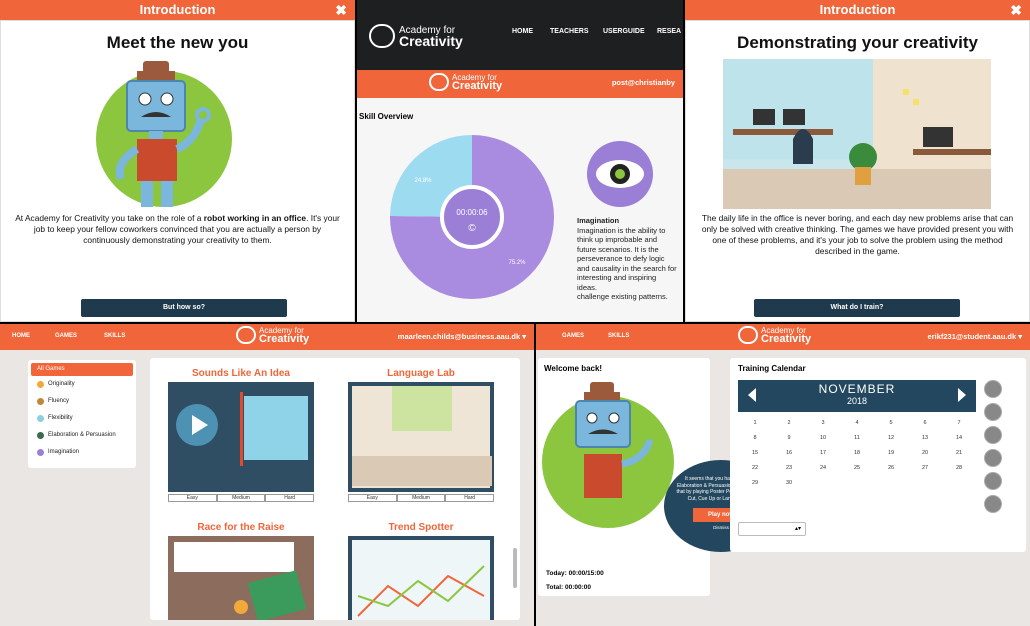 The image size is (1030, 626). I want to click on calendar-day: 17, so click(823, 453).